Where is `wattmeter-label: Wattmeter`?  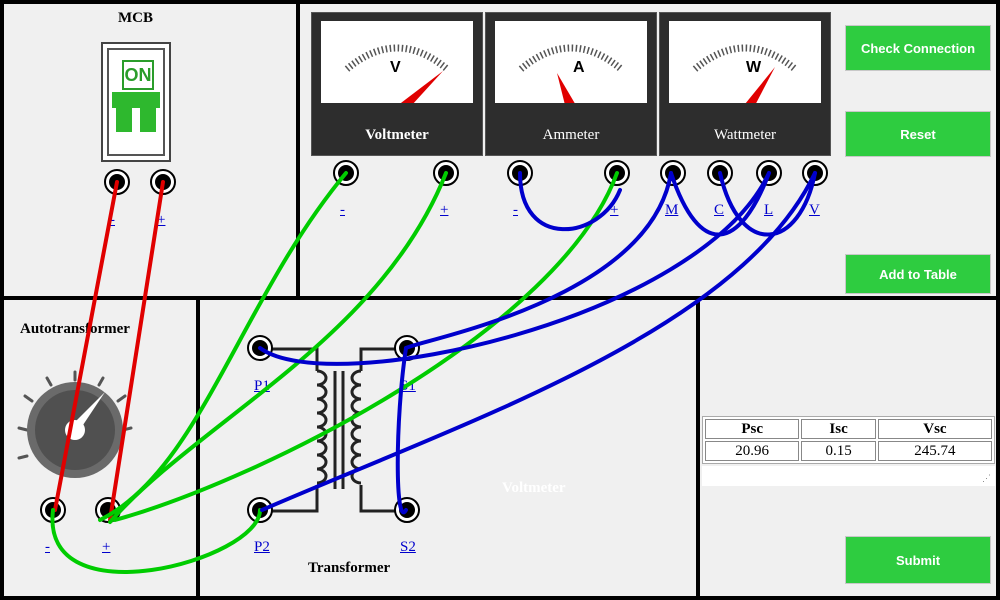 wattmeter-label: Wattmeter is located at coordinates (745, 135).